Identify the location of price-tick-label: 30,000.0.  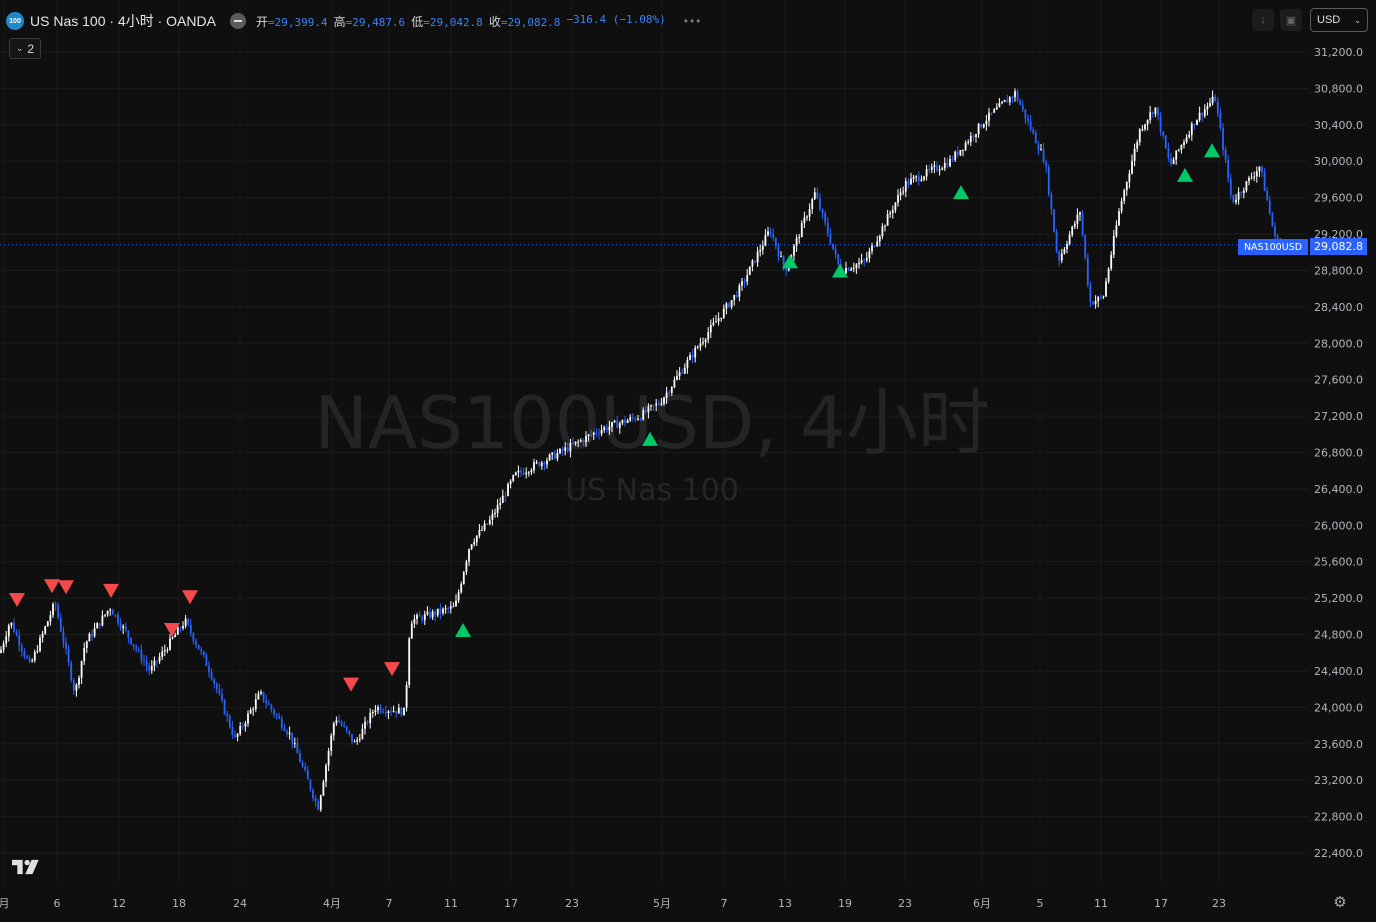
(1338, 161).